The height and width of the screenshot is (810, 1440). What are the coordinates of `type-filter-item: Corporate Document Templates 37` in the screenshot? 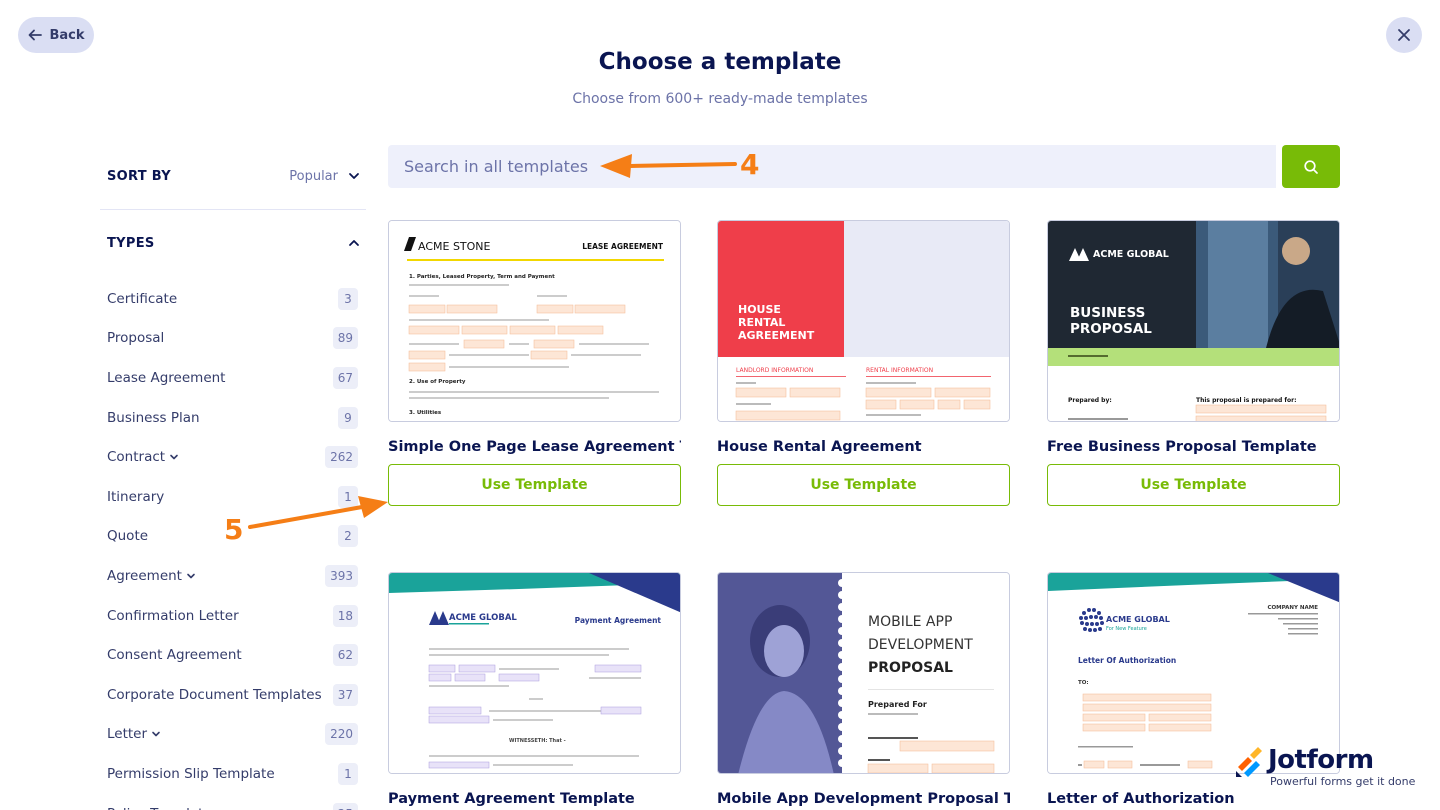 It's located at (233, 695).